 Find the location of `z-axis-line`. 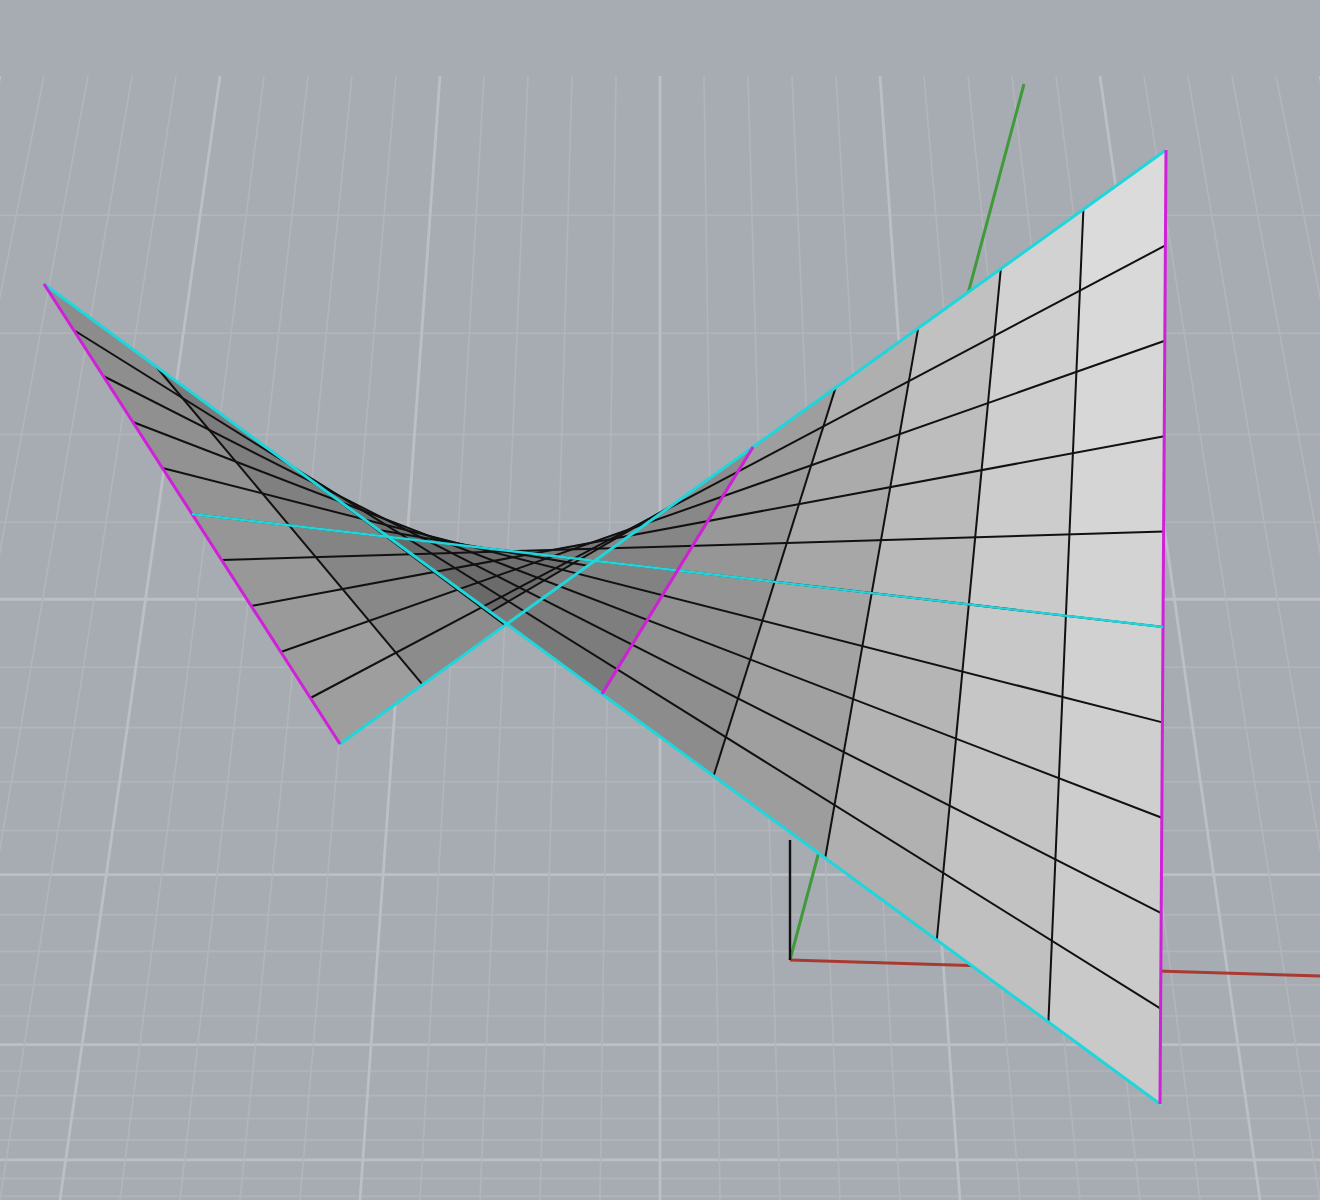

z-axis-line is located at coordinates (790, 900).